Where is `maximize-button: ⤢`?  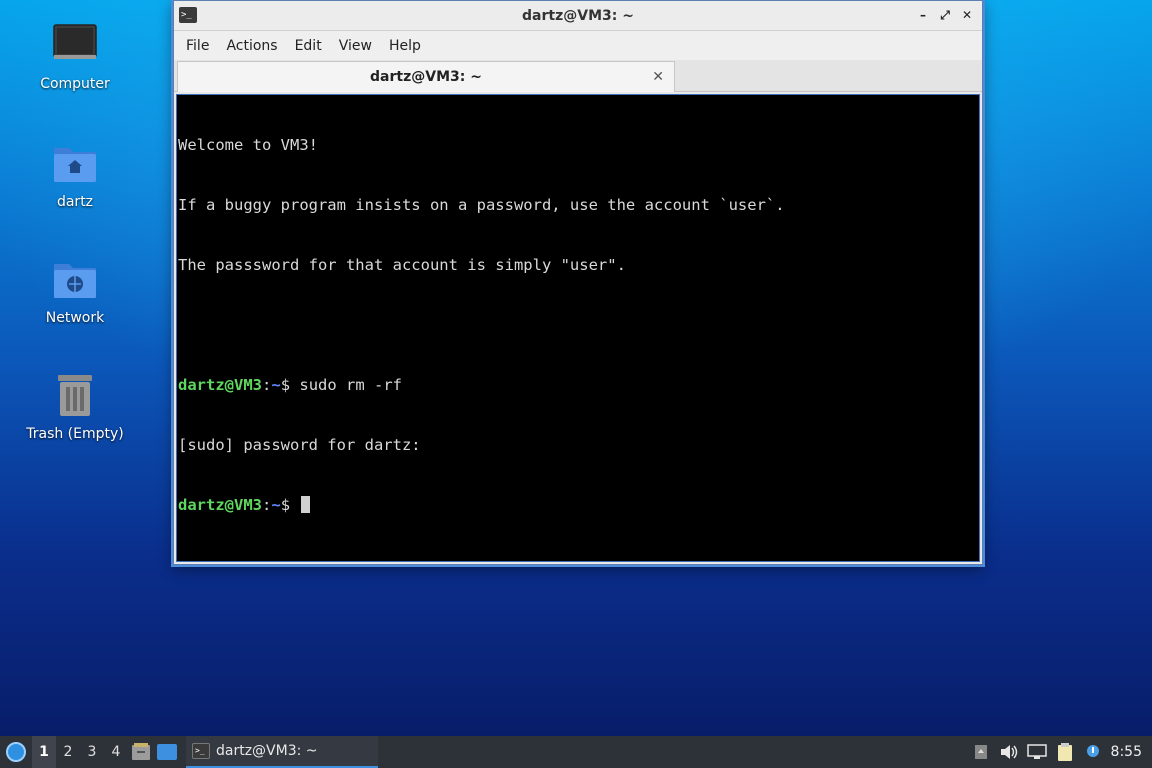 maximize-button: ⤢ is located at coordinates (945, 15).